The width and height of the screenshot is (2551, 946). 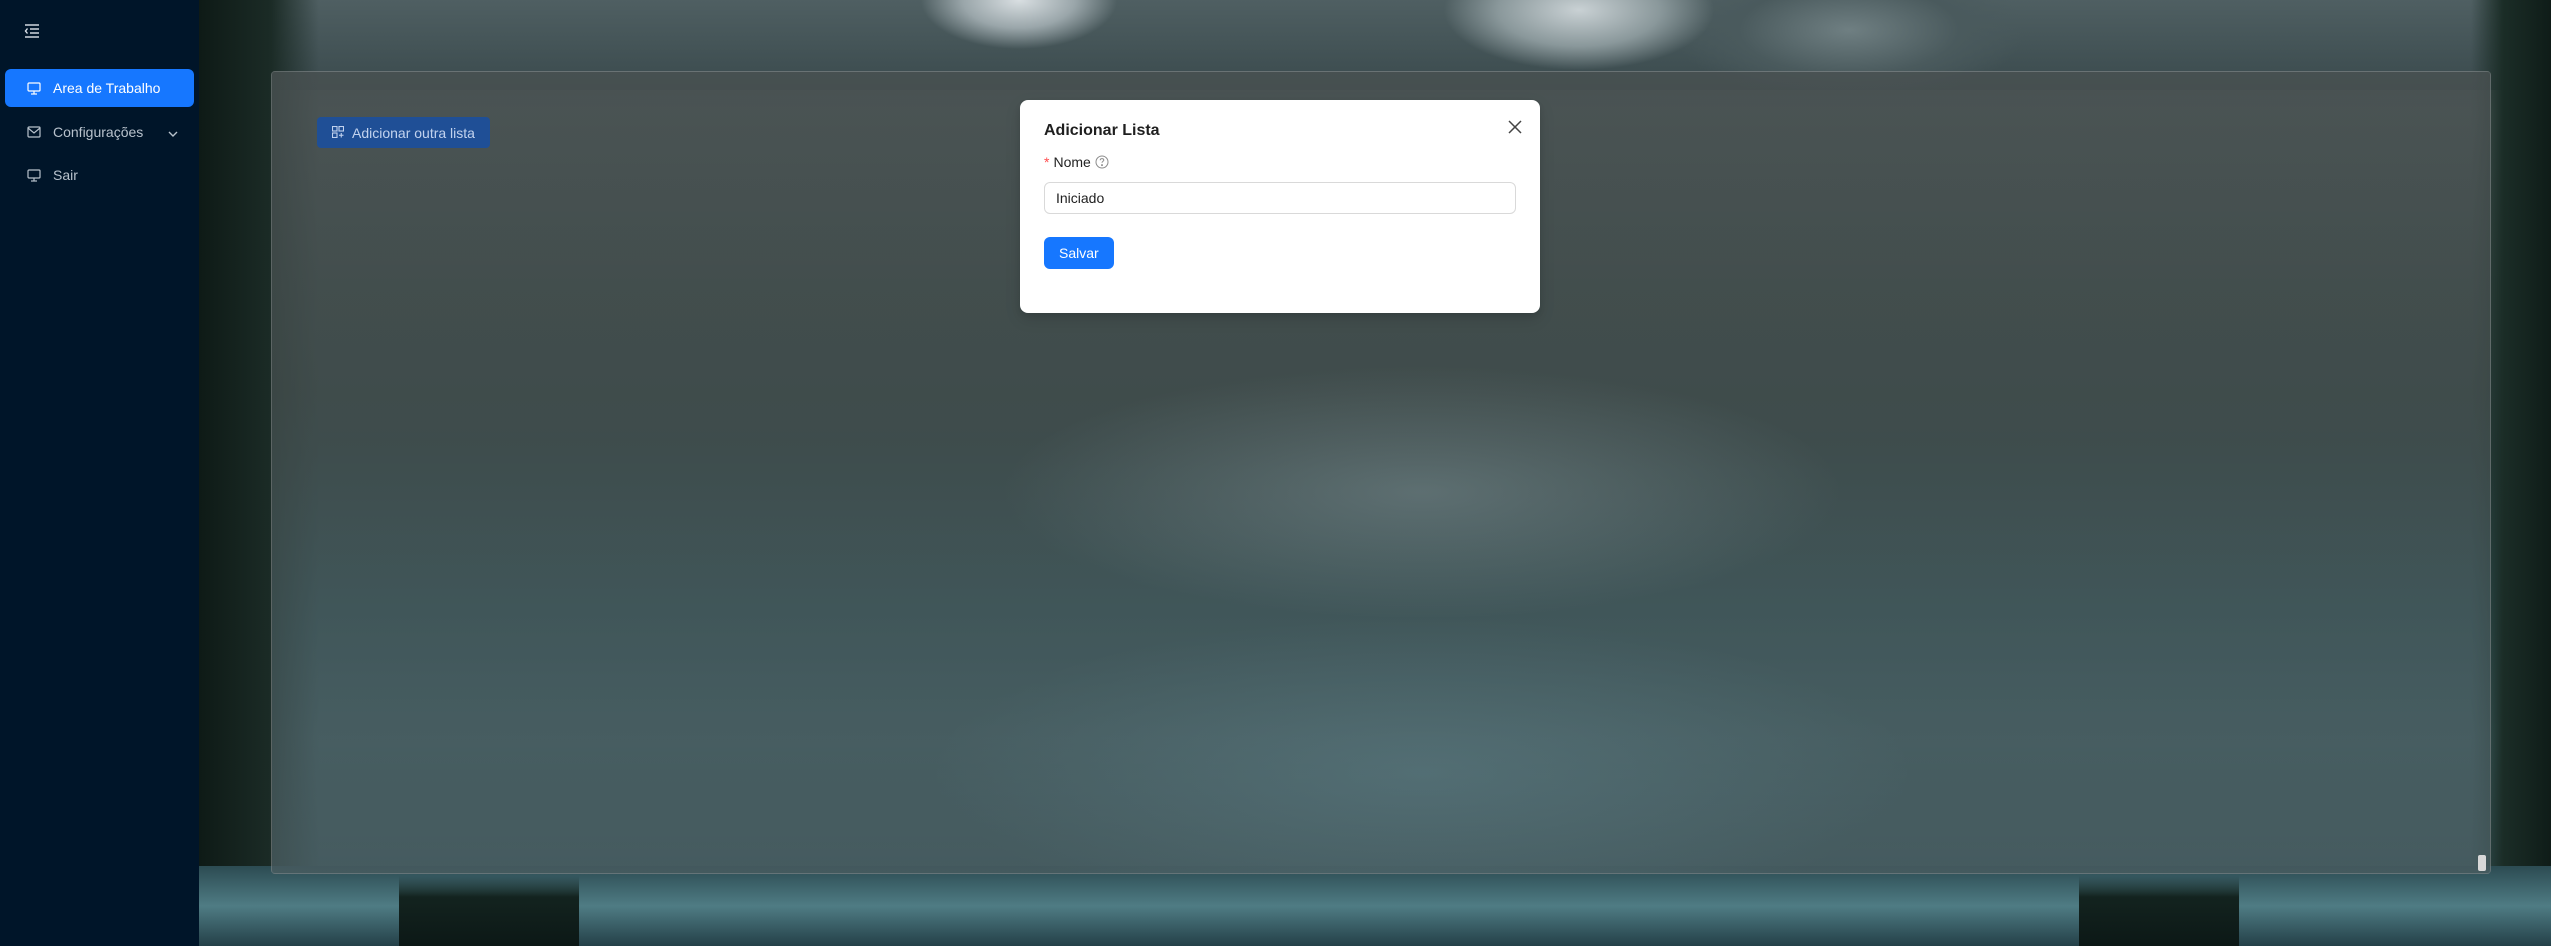 I want to click on add-list-modal: Adicionar Lista * Nome Salvar, so click(x=1280, y=206).